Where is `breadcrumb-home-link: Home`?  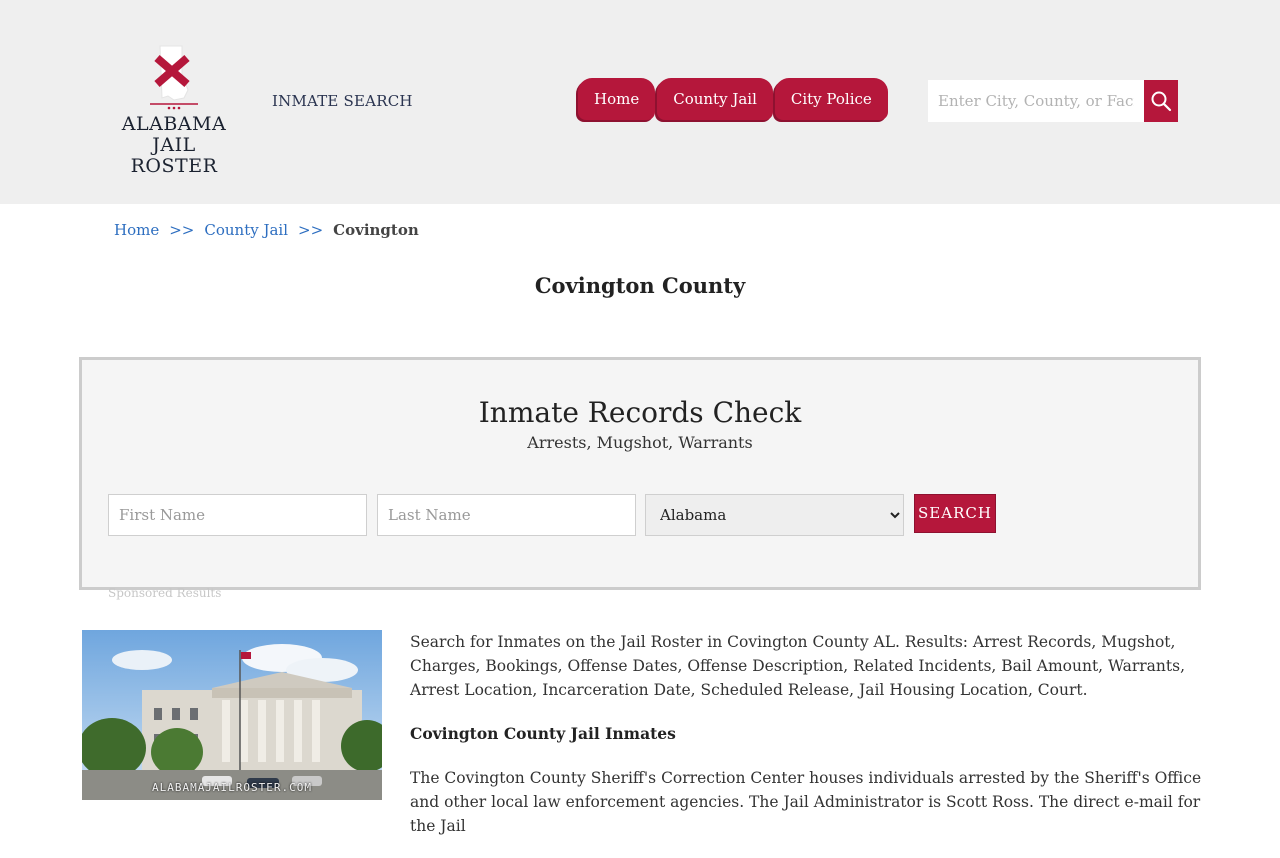
breadcrumb-home-link: Home is located at coordinates (136, 230).